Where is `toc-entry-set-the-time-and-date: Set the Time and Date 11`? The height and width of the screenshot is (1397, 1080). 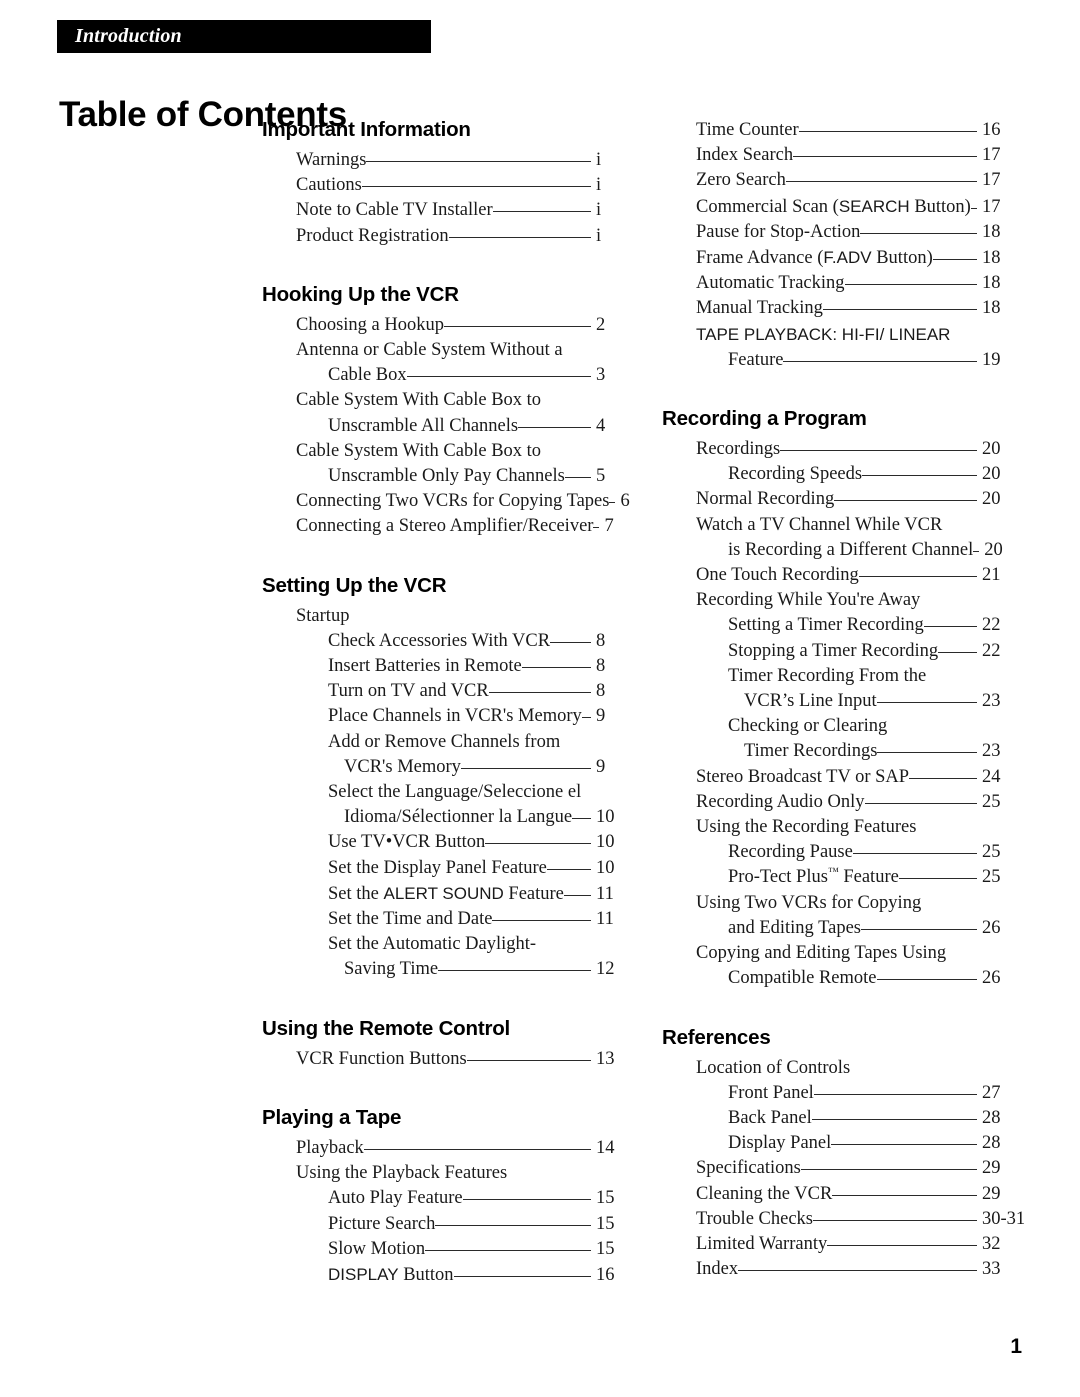 toc-entry-set-the-time-and-date: Set the Time and Date 11 is located at coordinates (442, 919).